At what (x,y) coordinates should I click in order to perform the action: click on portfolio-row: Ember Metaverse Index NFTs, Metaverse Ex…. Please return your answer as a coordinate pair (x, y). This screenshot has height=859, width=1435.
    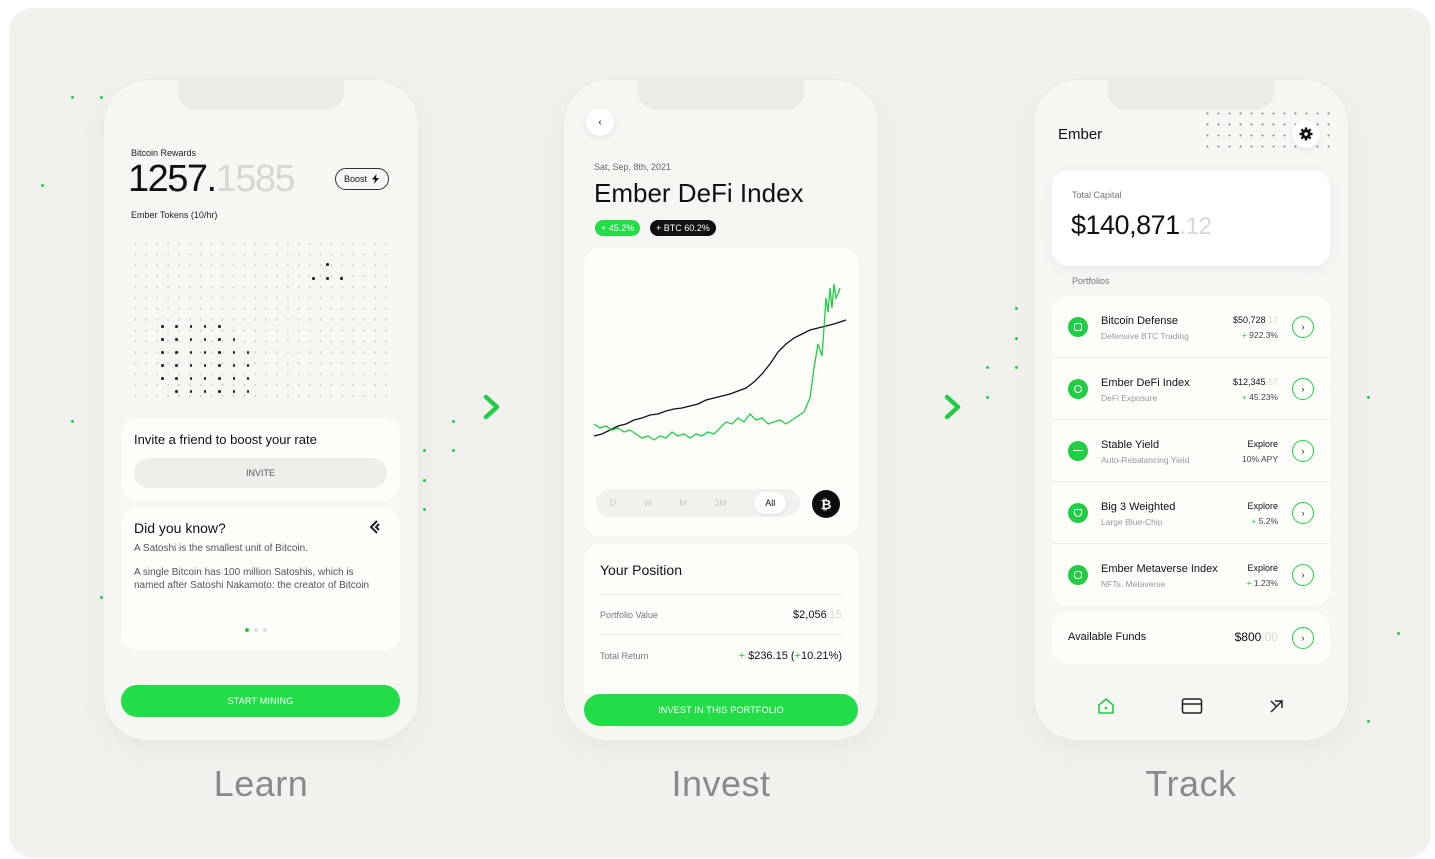
    Looking at the image, I should click on (1191, 575).